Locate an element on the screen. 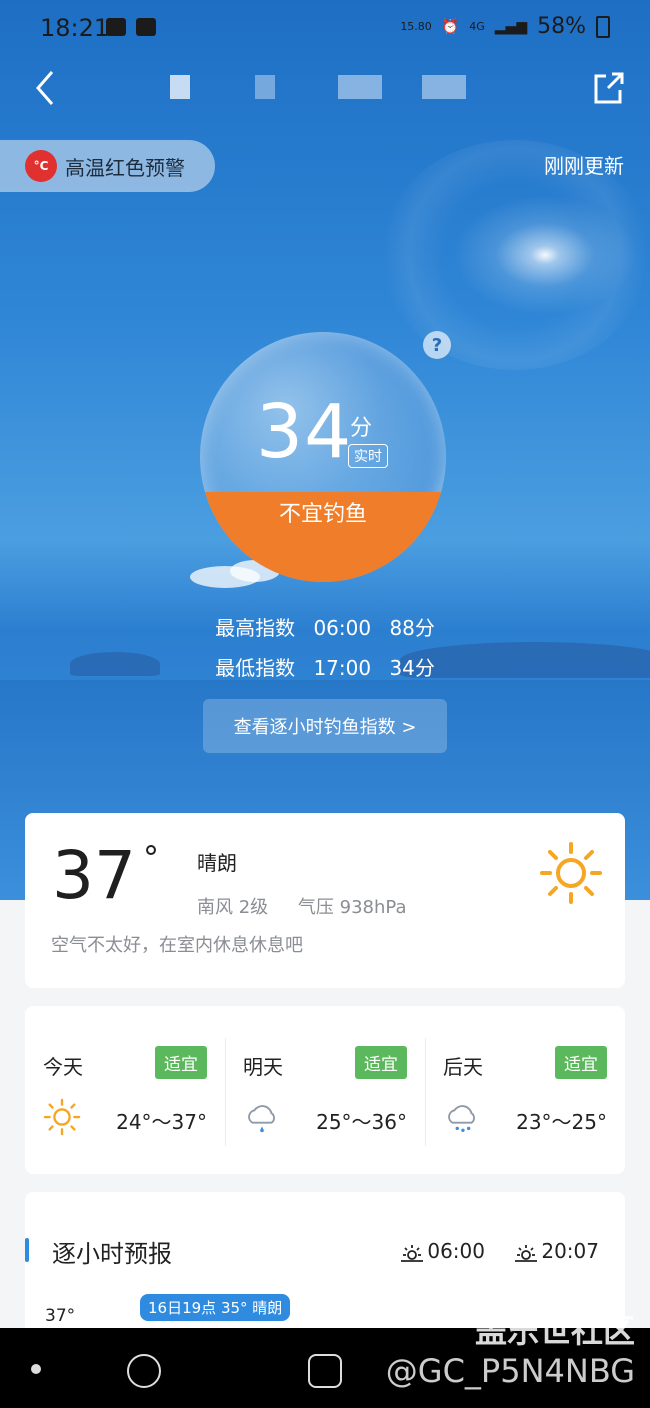 This screenshot has width=650, height=1408. highest-index: 最高指数 06:00 88分 is located at coordinates (325, 626).